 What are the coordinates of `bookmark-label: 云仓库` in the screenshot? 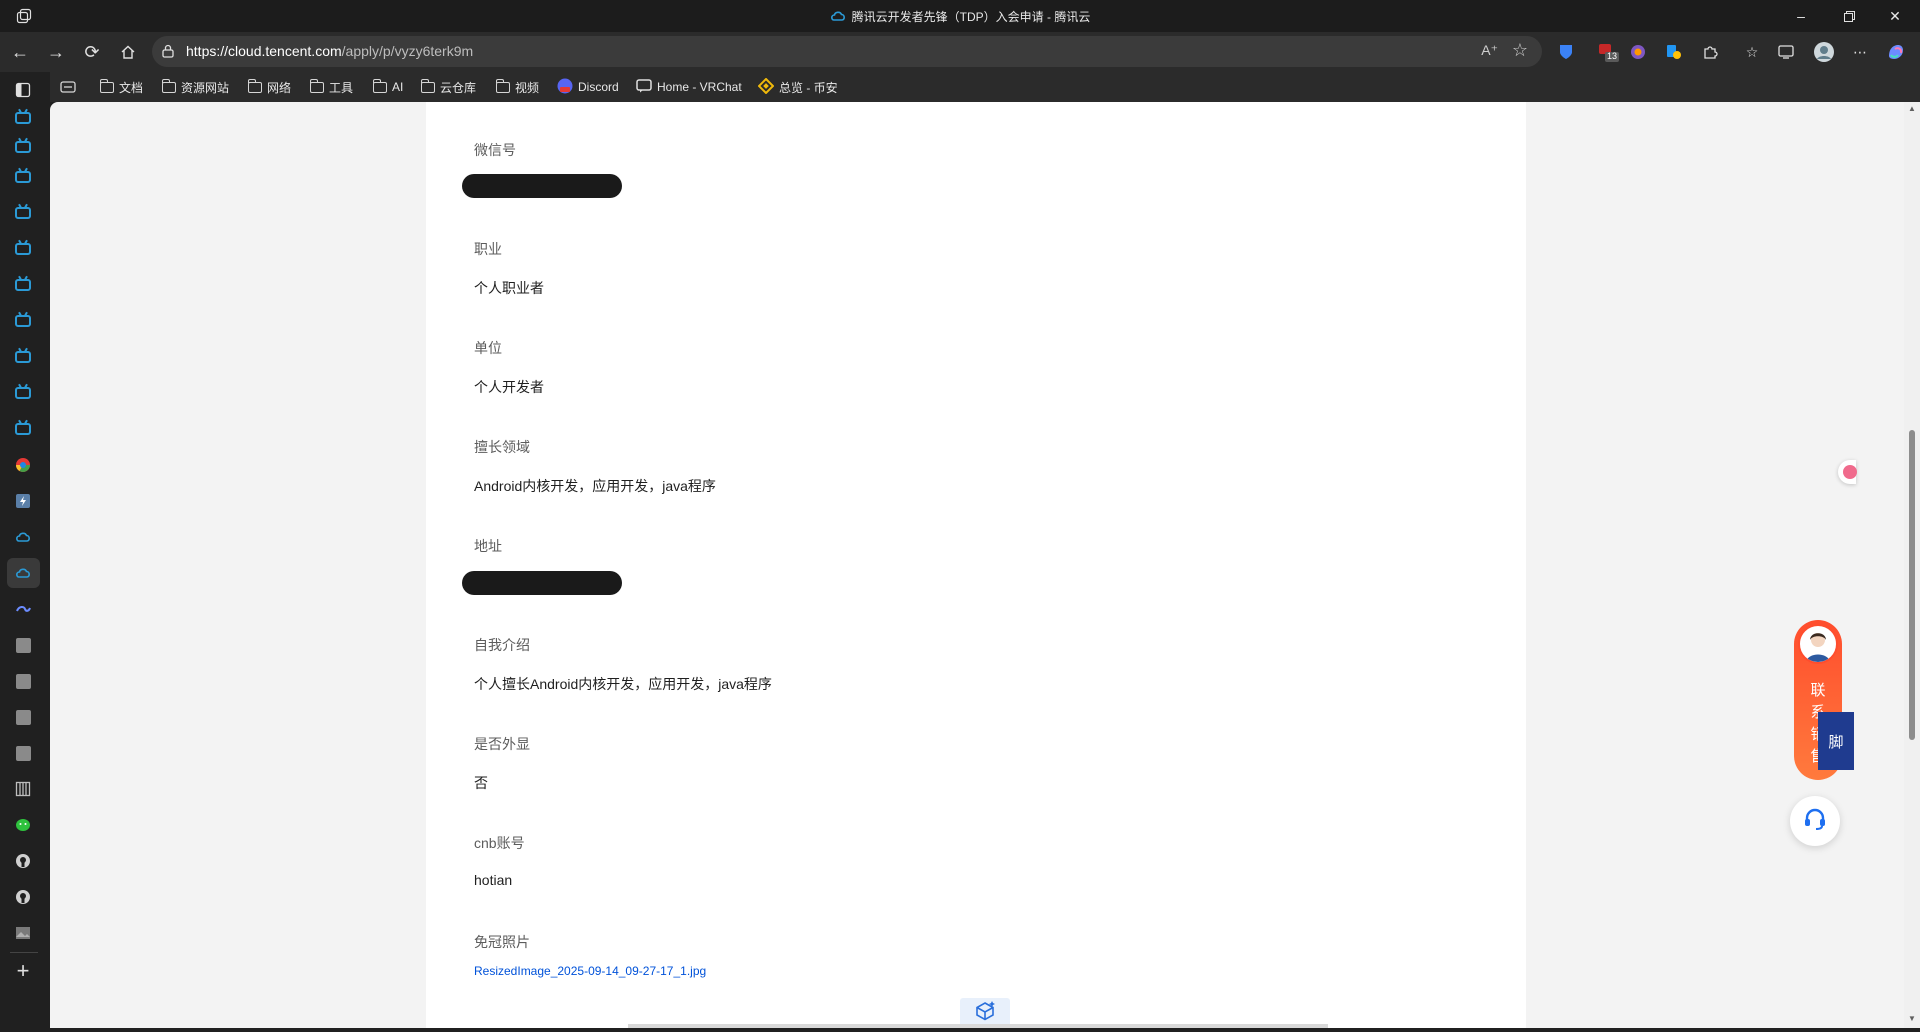 It's located at (458, 87).